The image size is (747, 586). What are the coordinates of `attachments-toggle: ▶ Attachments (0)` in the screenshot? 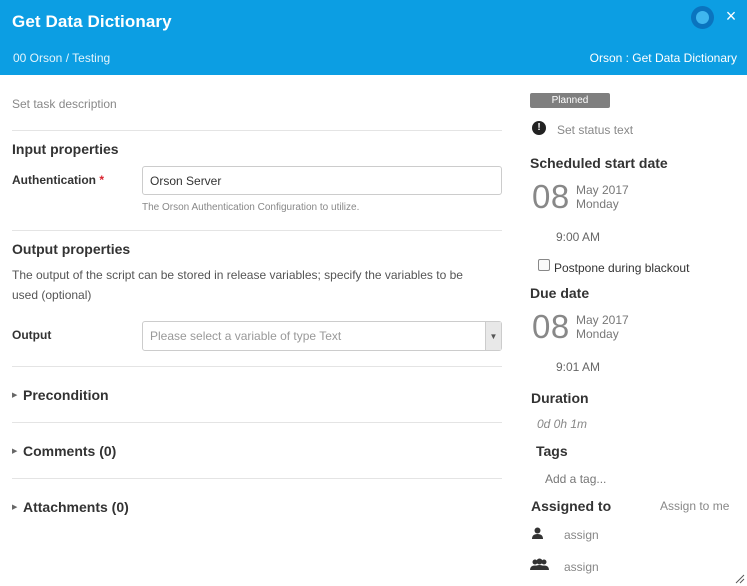 It's located at (70, 507).